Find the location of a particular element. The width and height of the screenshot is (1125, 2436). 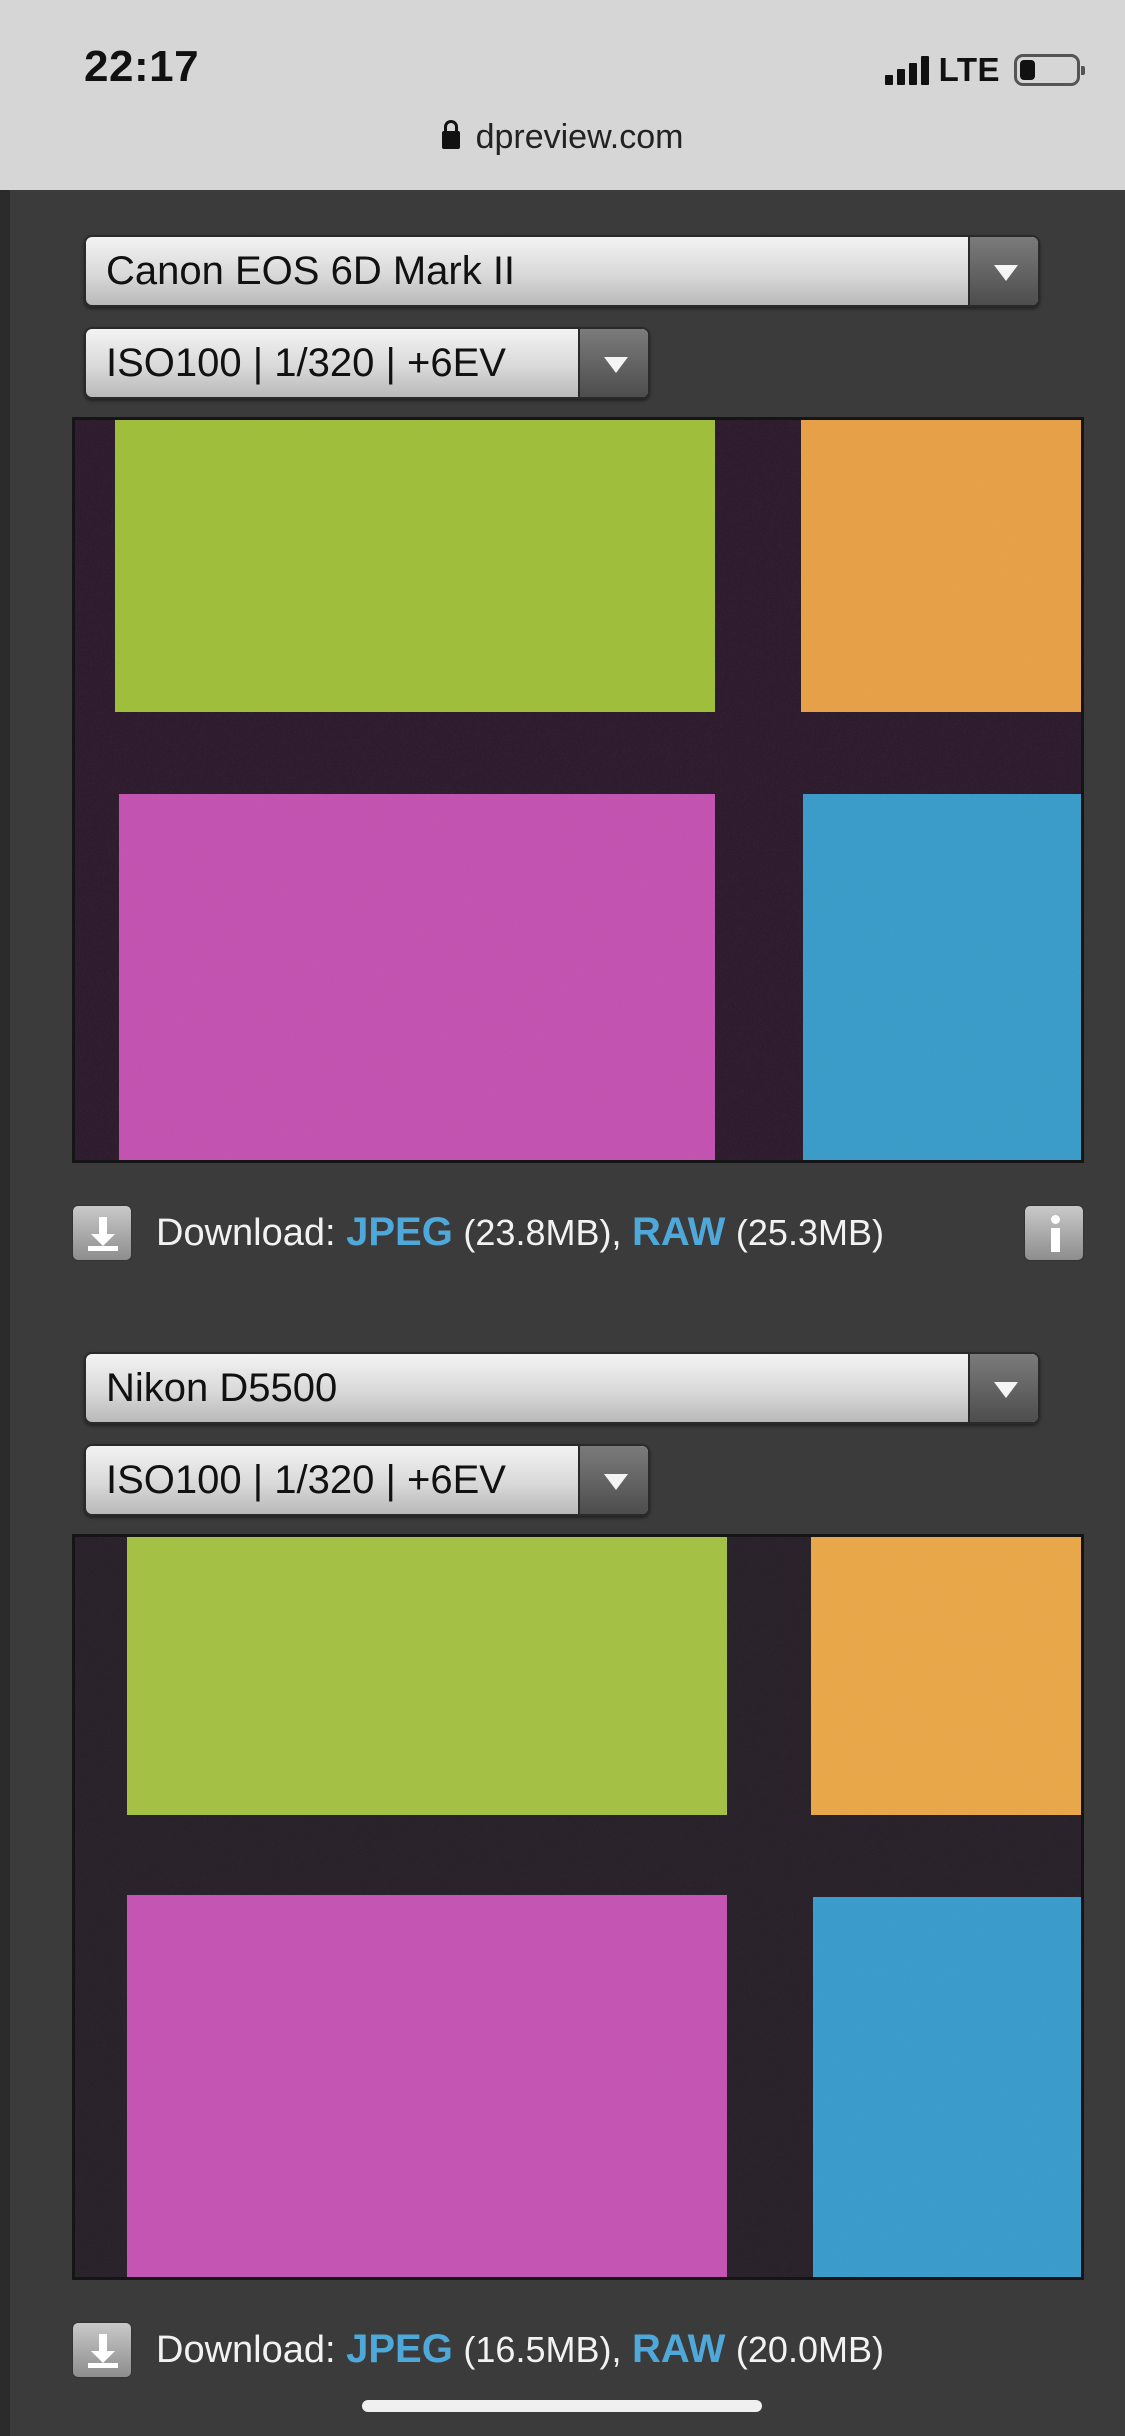

battery-icon is located at coordinates (1049, 70).